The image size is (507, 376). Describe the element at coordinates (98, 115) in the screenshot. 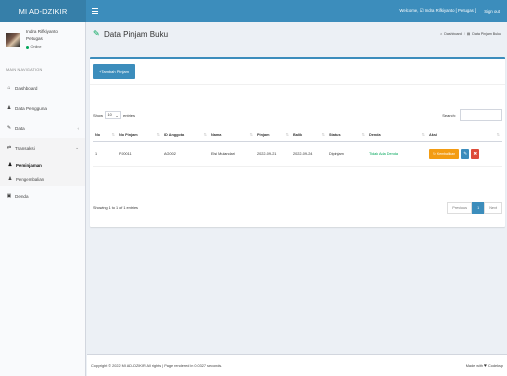

I see `show-label: Show` at that location.